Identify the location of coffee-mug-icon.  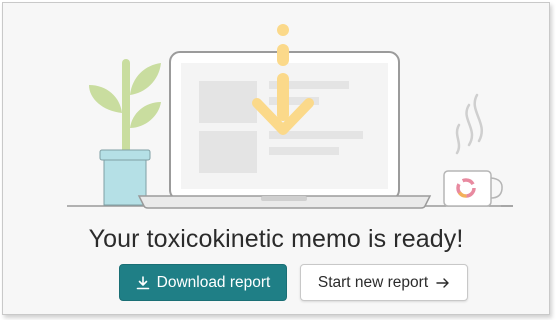
(473, 150).